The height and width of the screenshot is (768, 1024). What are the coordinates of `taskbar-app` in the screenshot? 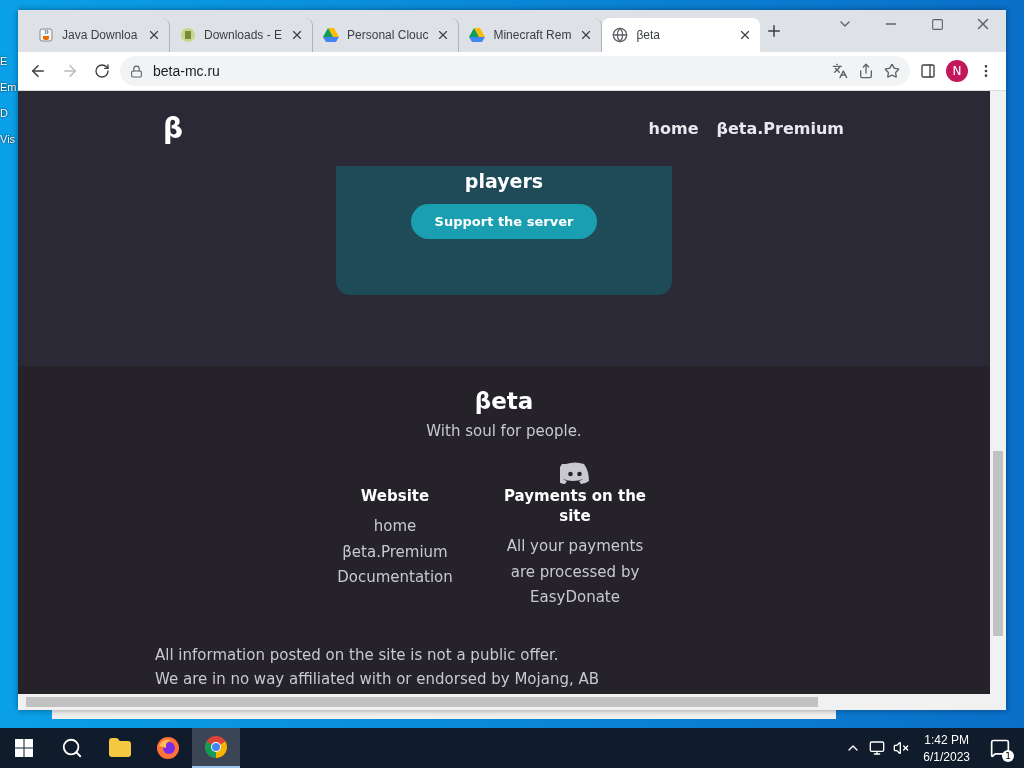 It's located at (216, 748).